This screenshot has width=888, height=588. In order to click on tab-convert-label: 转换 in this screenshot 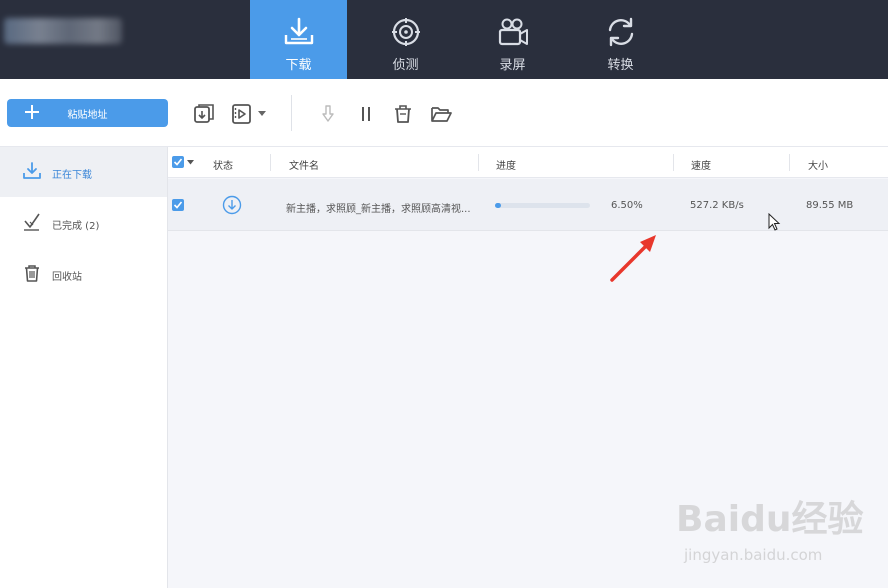, I will do `click(620, 65)`.